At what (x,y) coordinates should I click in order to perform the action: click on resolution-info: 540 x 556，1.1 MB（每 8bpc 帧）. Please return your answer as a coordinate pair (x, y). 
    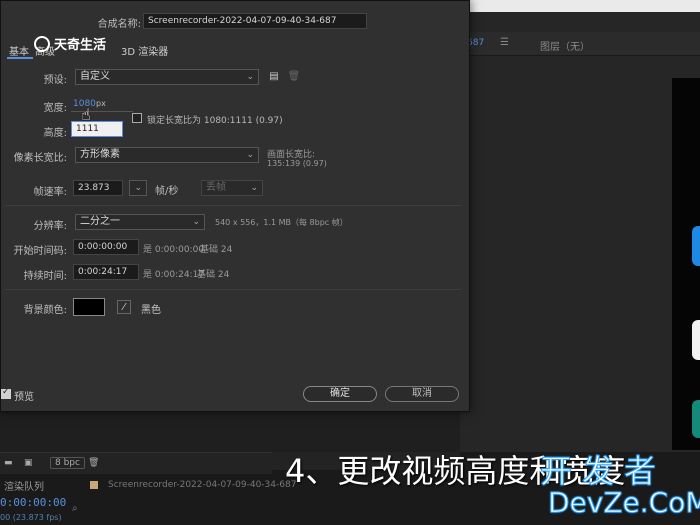
    Looking at the image, I should click on (281, 222).